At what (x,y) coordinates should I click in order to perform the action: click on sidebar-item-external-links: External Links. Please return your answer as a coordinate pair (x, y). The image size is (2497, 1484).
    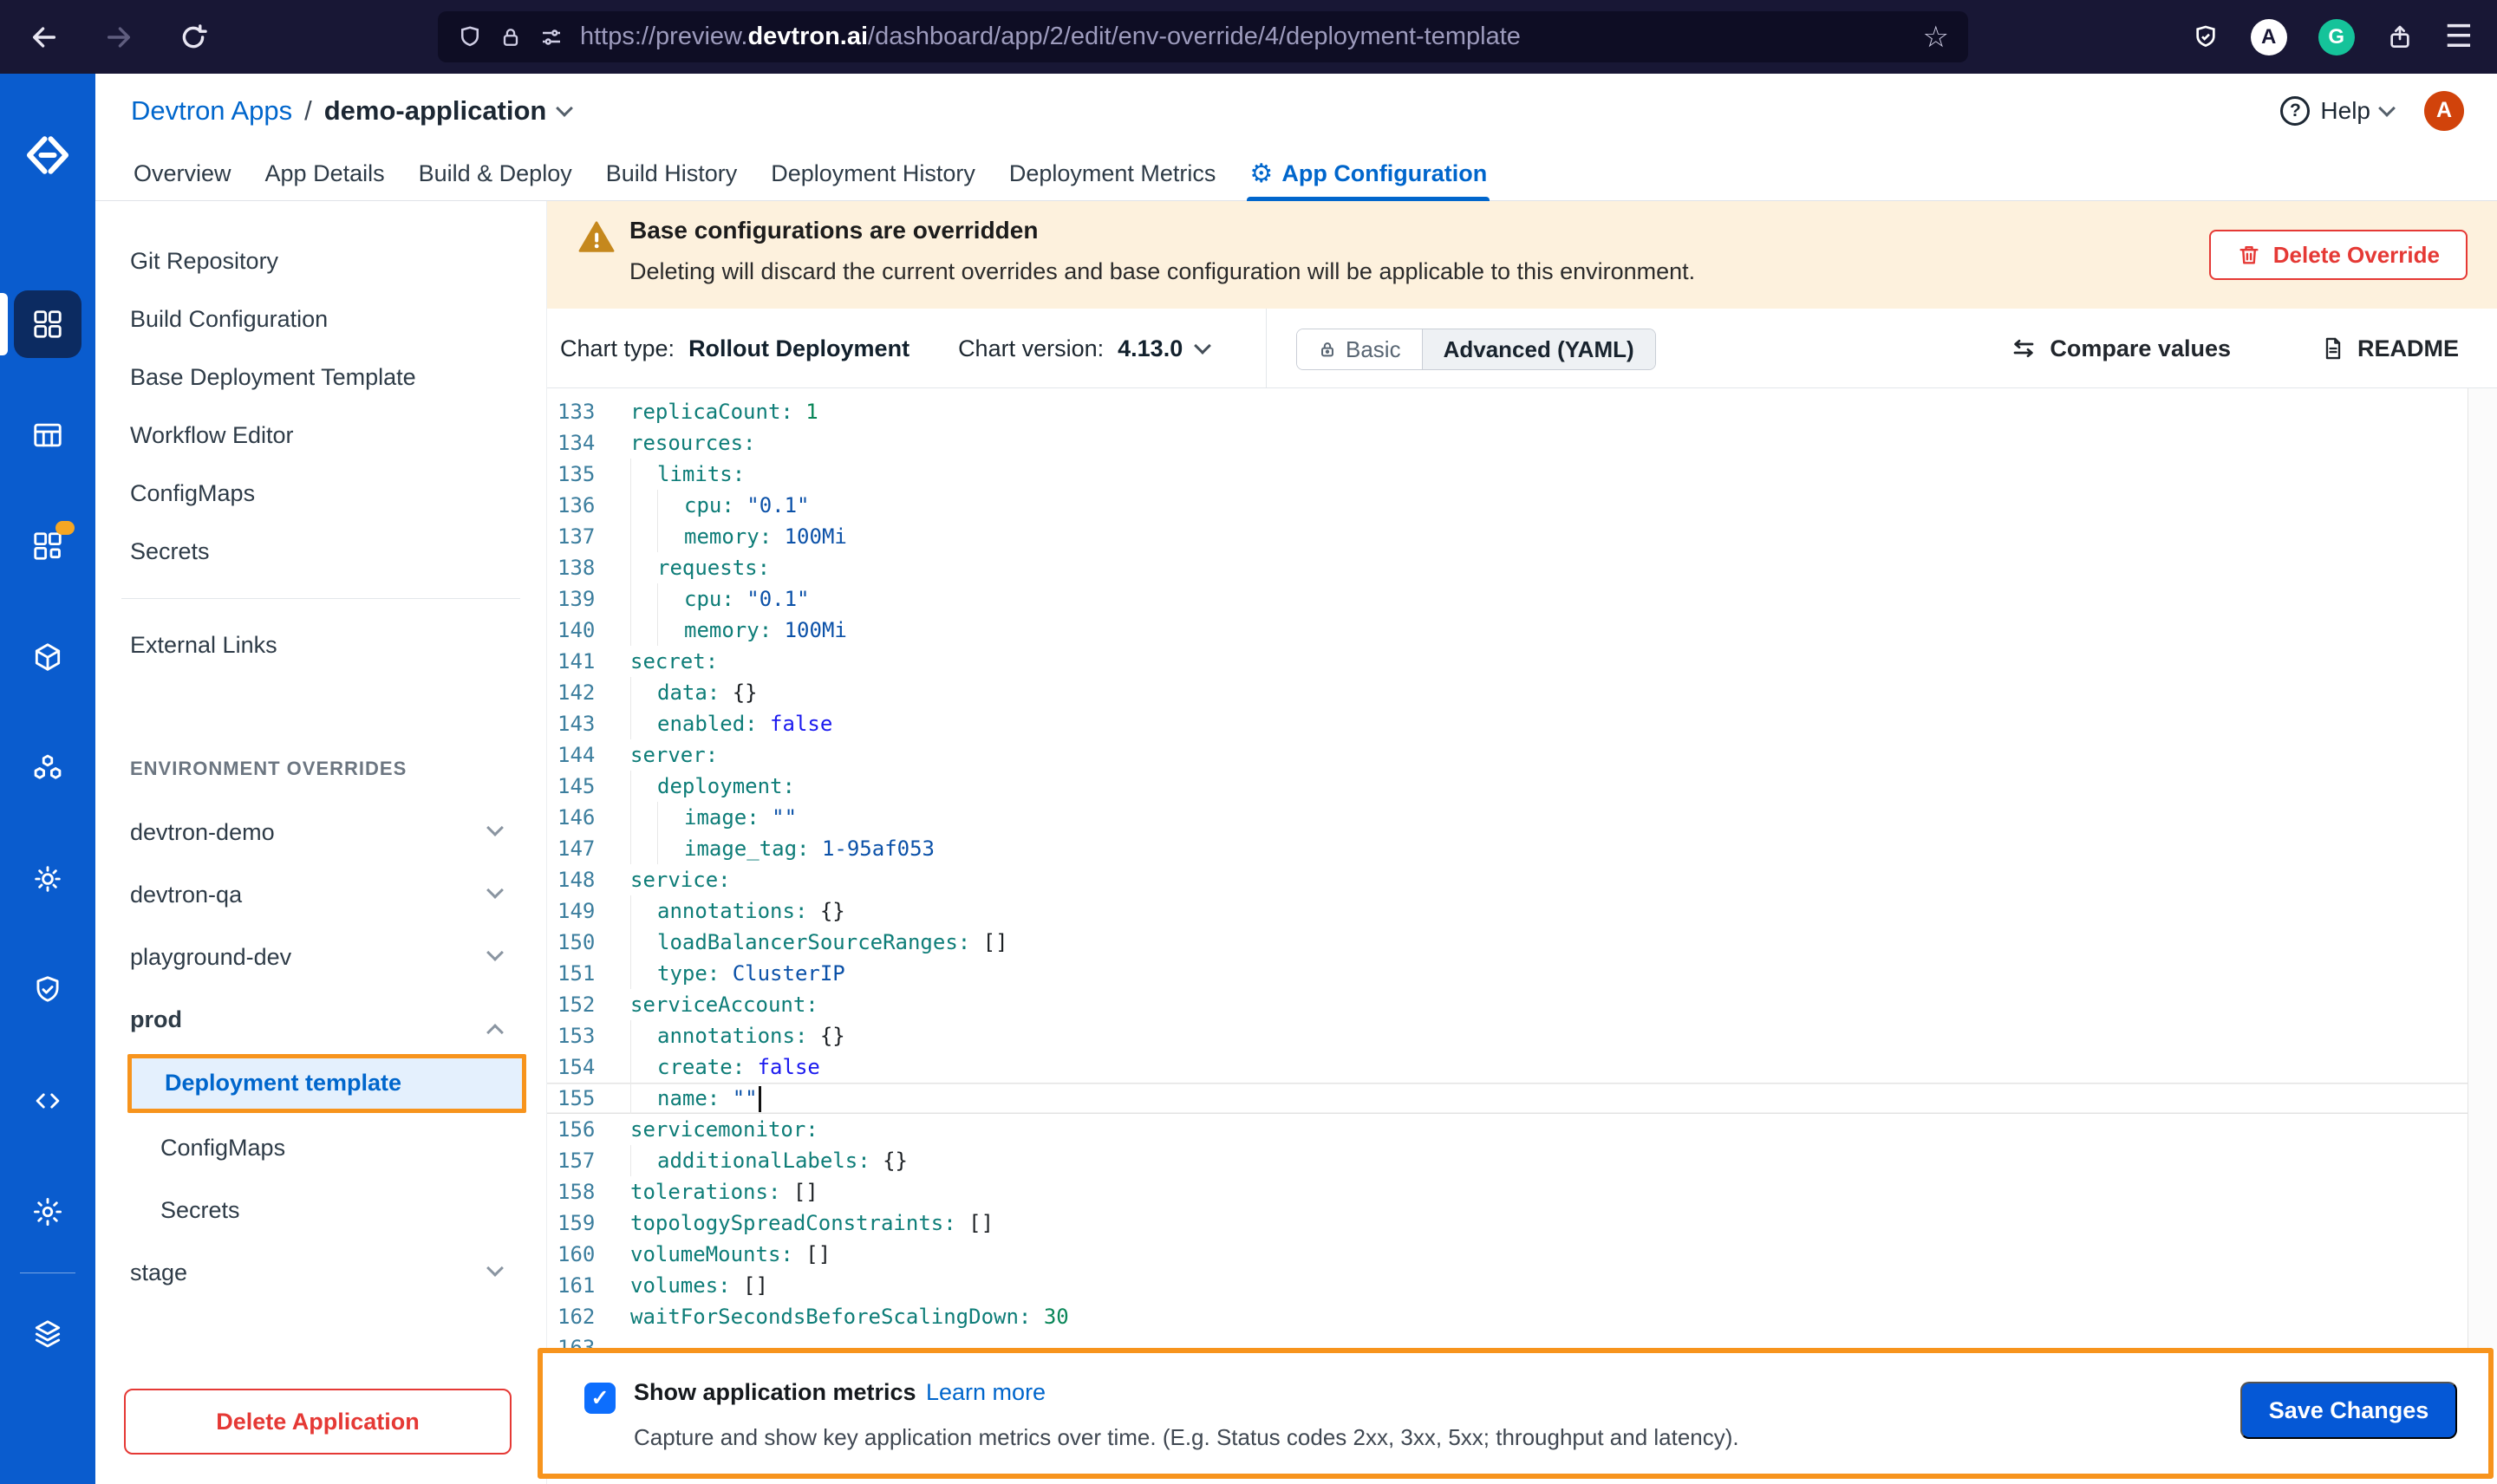
    Looking at the image, I should click on (320, 645).